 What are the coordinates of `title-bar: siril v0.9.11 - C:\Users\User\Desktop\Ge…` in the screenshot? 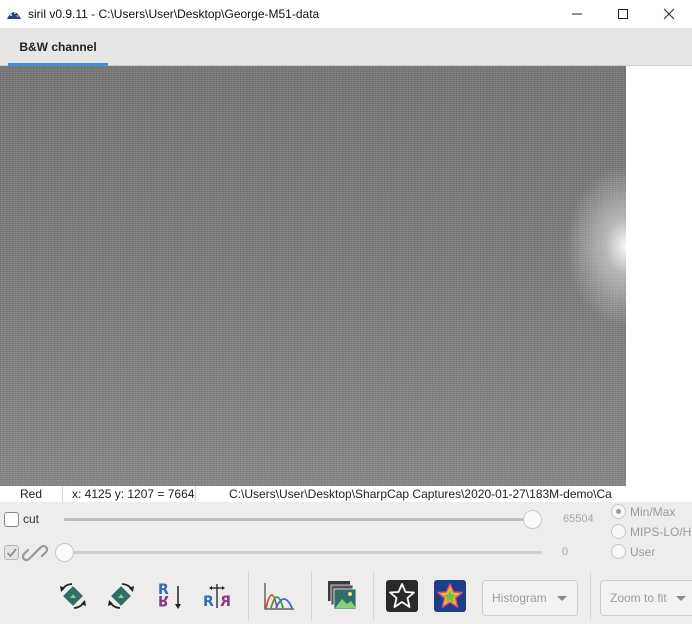 It's located at (346, 14).